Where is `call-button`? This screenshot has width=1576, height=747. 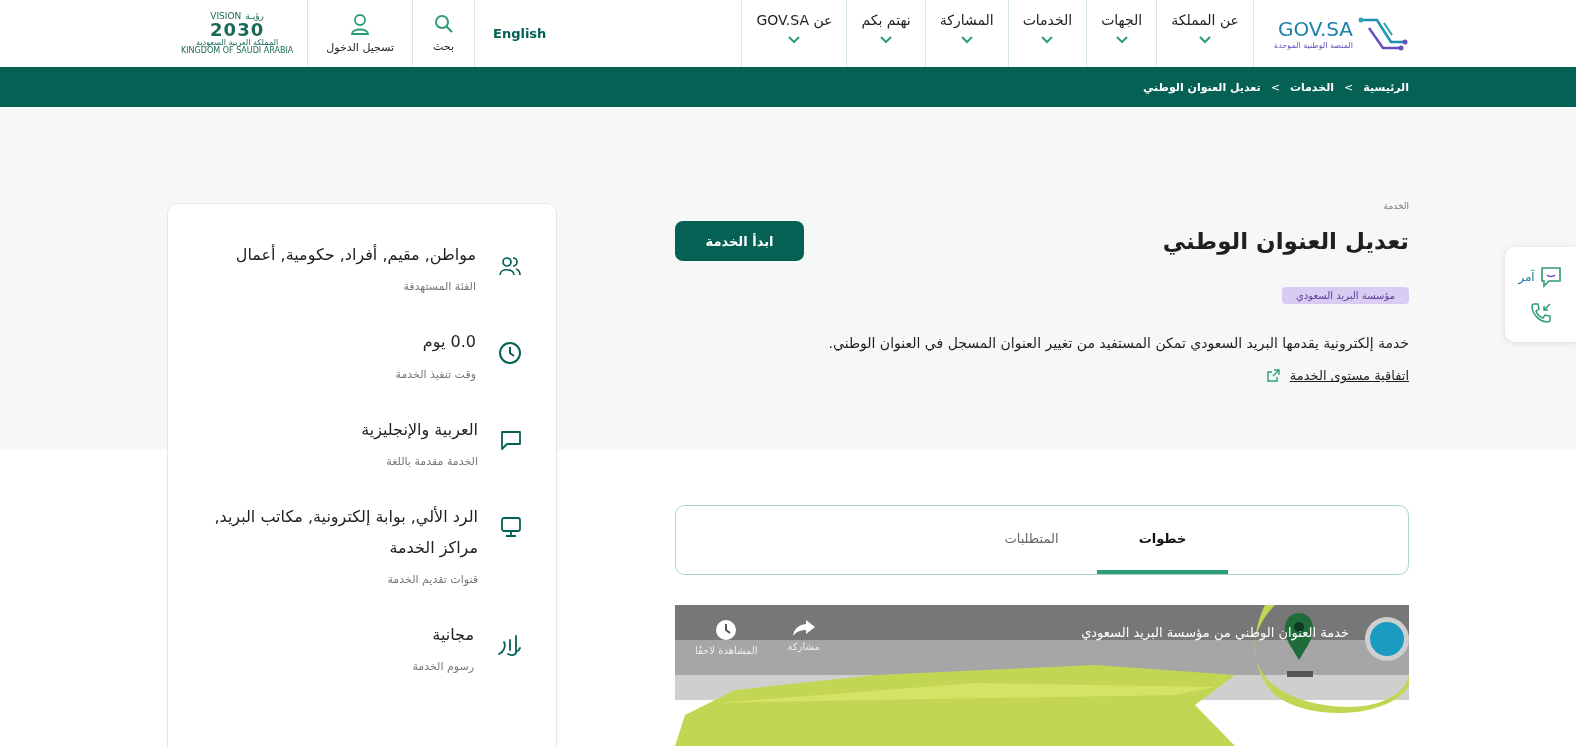
call-button is located at coordinates (1540, 312).